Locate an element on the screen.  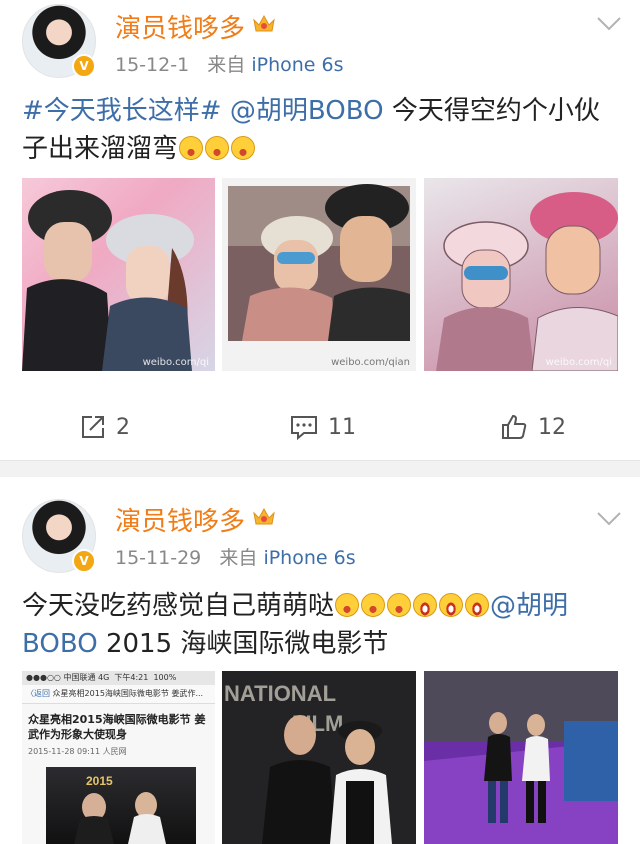
post-date: 15-11-29 is located at coordinates (158, 558).